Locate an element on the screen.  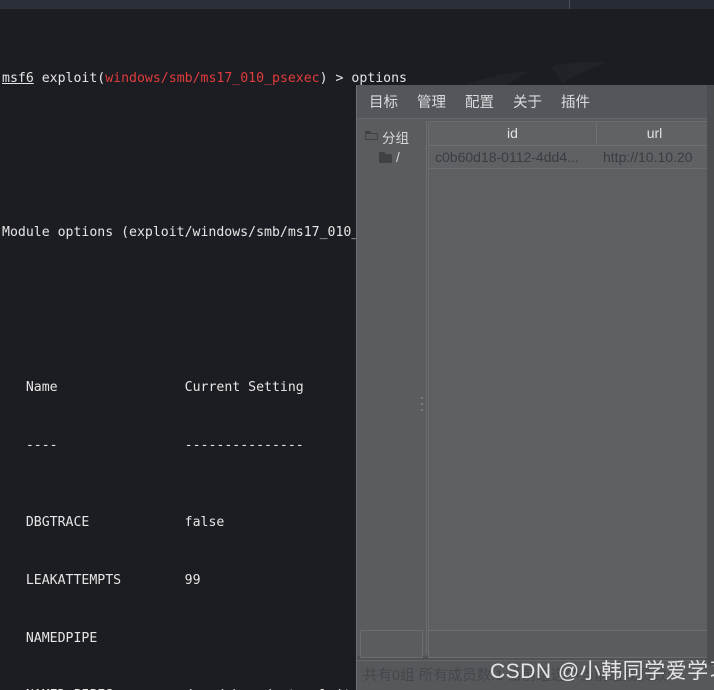
tree-item-root: / is located at coordinates (392, 157).